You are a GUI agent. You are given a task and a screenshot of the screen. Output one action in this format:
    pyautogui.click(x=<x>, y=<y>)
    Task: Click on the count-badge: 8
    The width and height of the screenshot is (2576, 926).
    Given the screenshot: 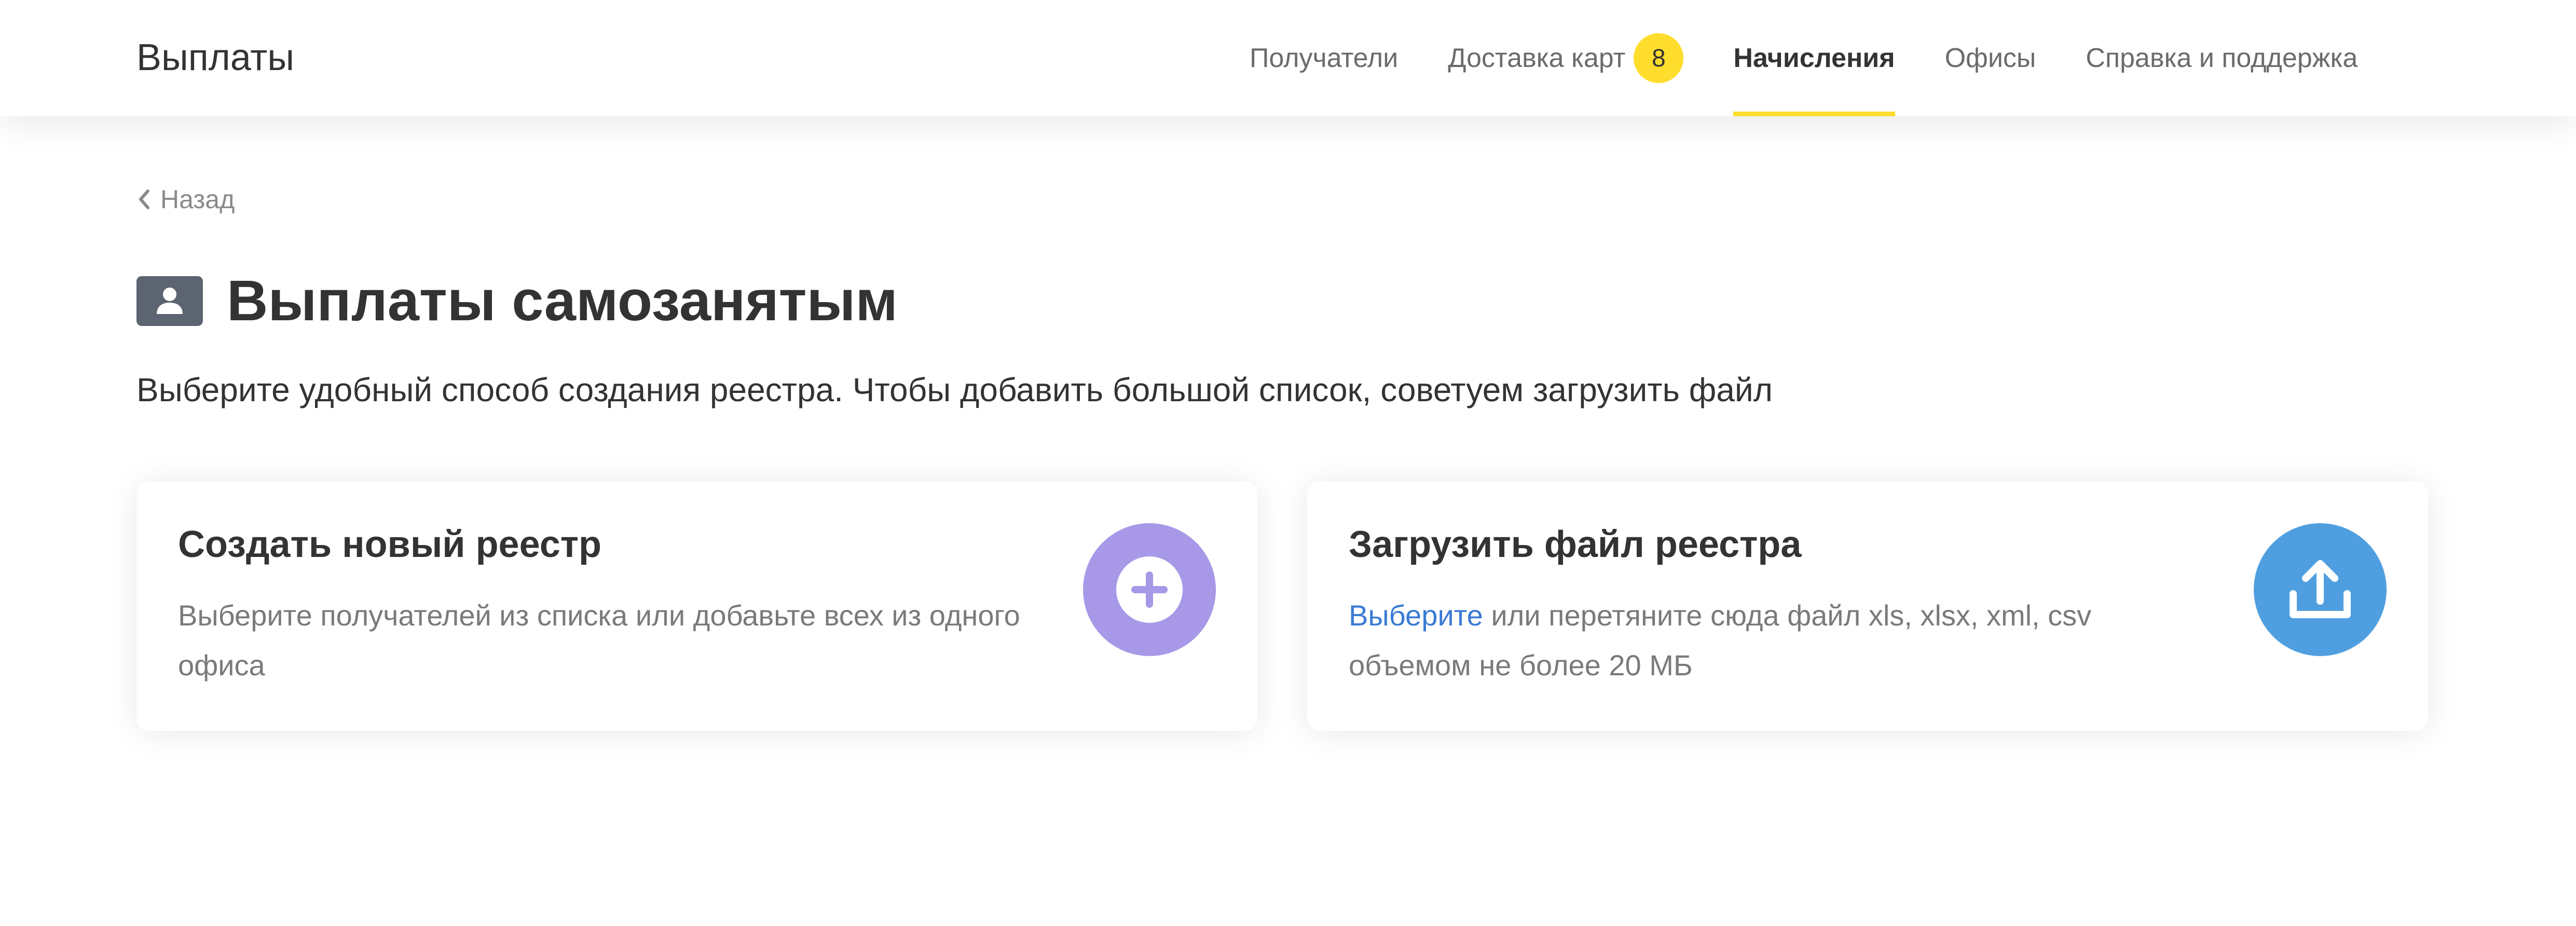 What is the action you would take?
    pyautogui.click(x=1659, y=58)
    